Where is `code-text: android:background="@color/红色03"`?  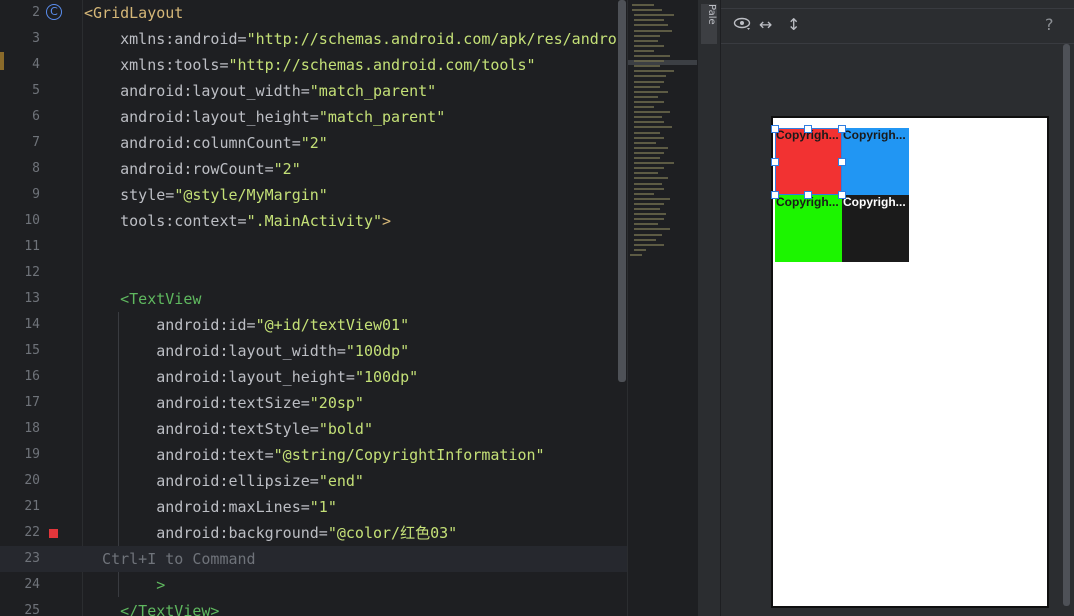 code-text: android:background="@color/红色03" is located at coordinates (270, 533).